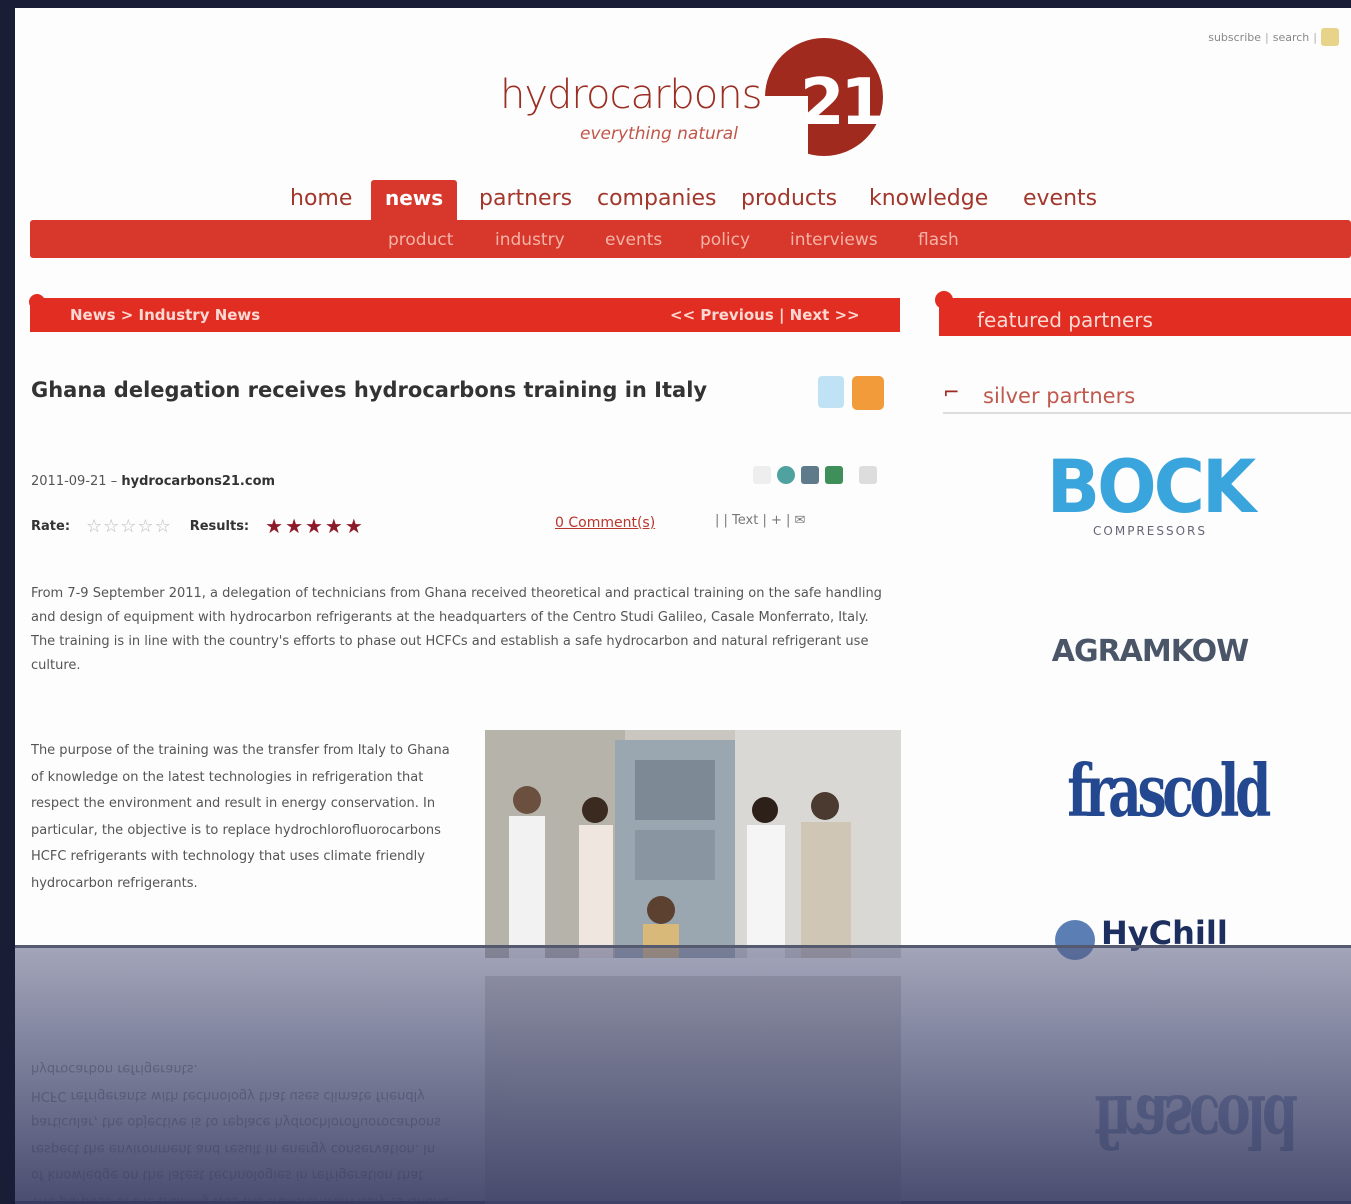 The height and width of the screenshot is (1204, 1351). I want to click on rate-stars-input: ☆☆☆☆☆, so click(129, 526).